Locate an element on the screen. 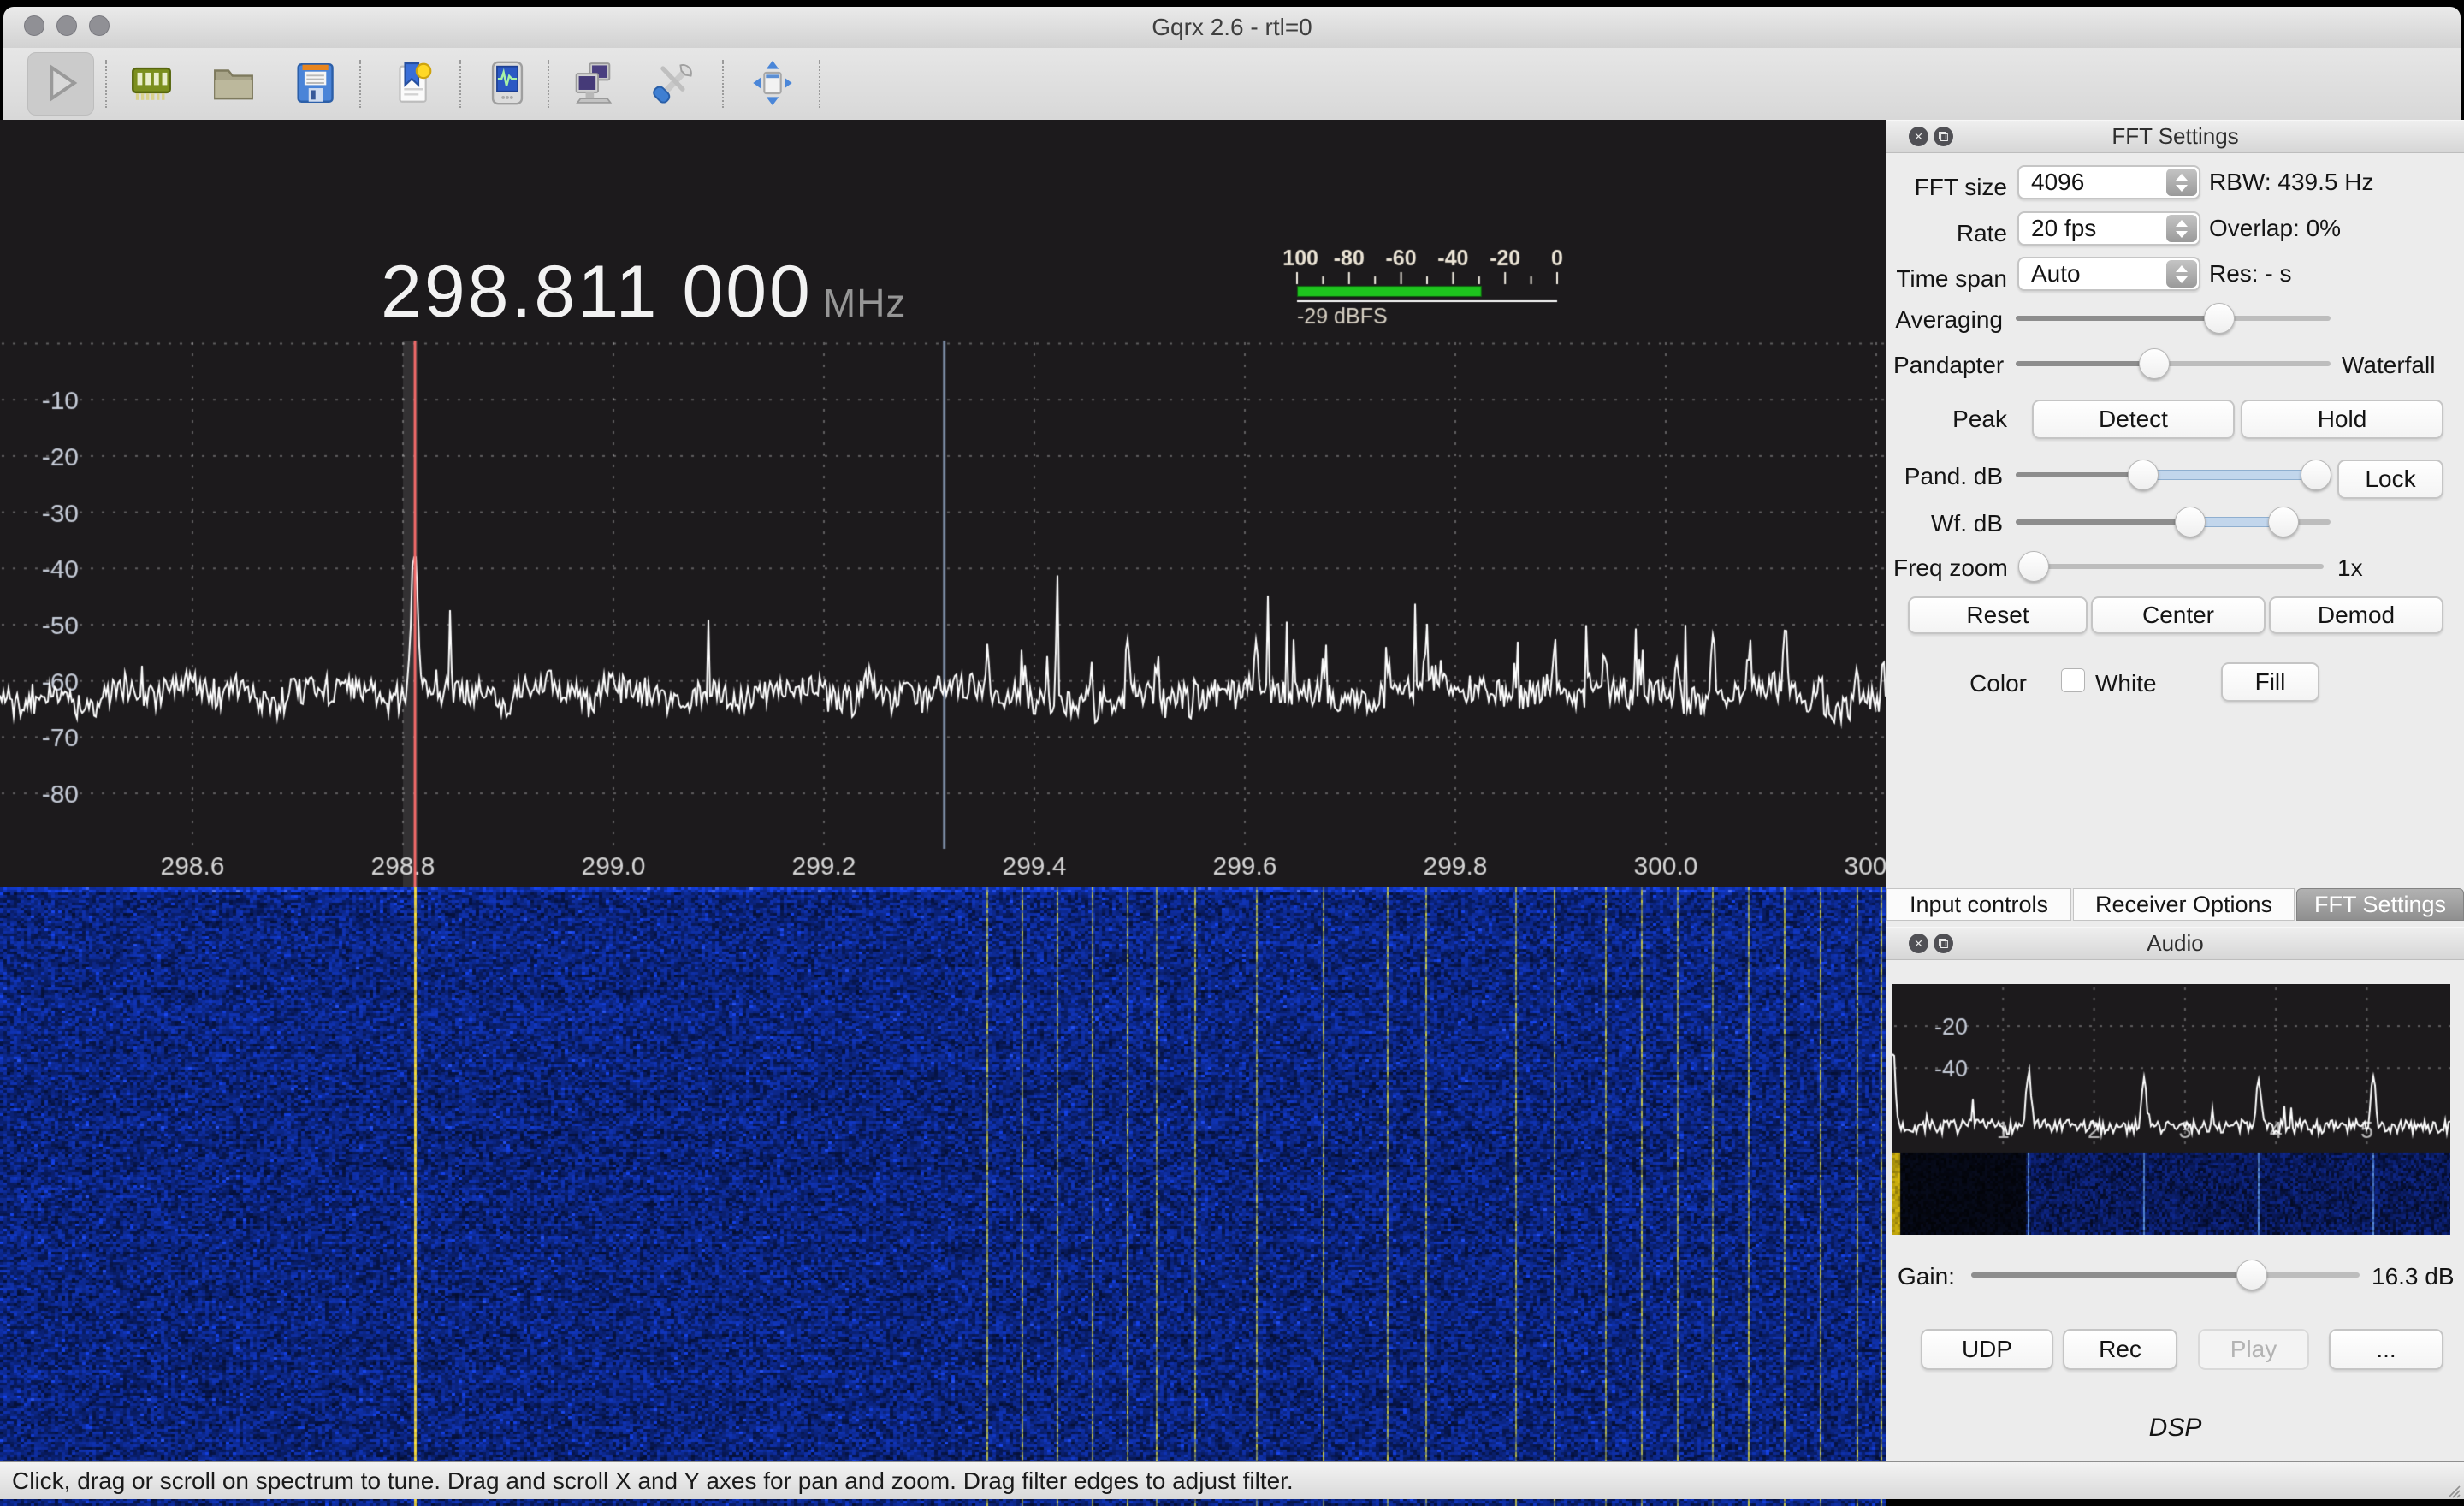 The image size is (2464, 1506). freq-zoom-label: Freq zoom is located at coordinates (1950, 567).